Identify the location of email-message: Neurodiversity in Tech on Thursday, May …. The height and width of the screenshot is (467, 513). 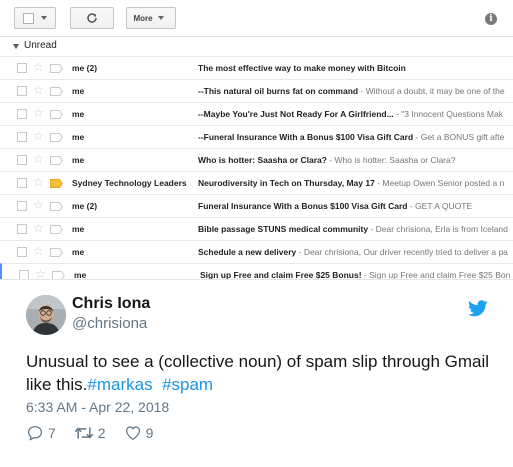
(351, 183).